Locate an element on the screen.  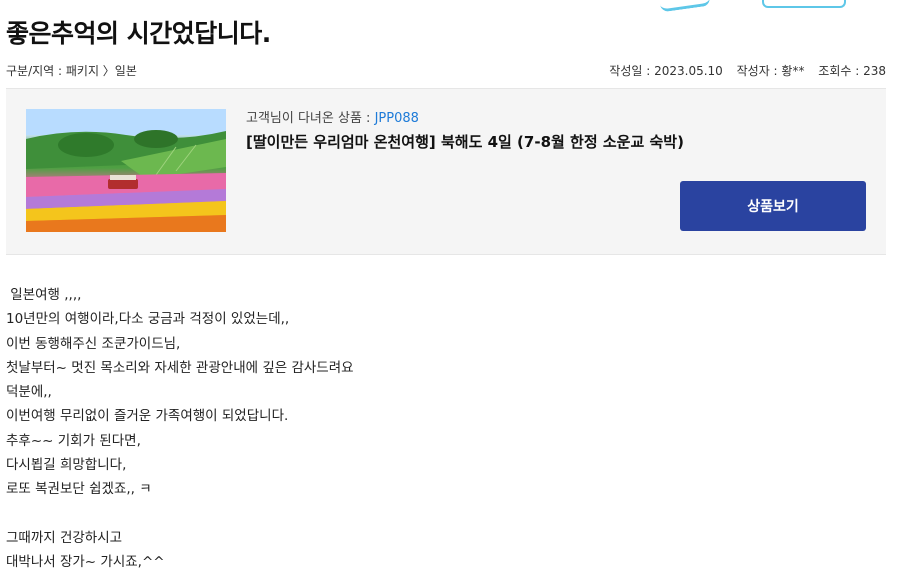
post-views: 조회수 : 238 is located at coordinates (852, 71).